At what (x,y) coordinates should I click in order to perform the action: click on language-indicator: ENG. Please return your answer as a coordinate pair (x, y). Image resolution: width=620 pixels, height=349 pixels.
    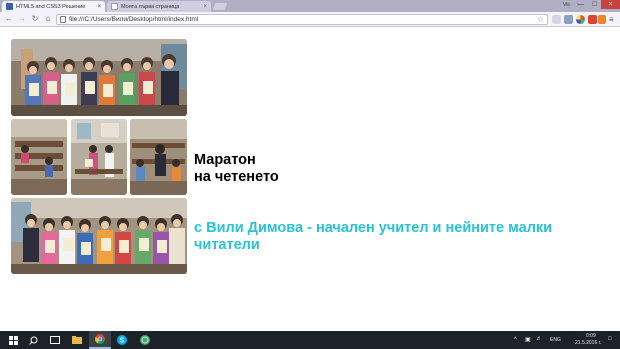
    Looking at the image, I should click on (555, 340).